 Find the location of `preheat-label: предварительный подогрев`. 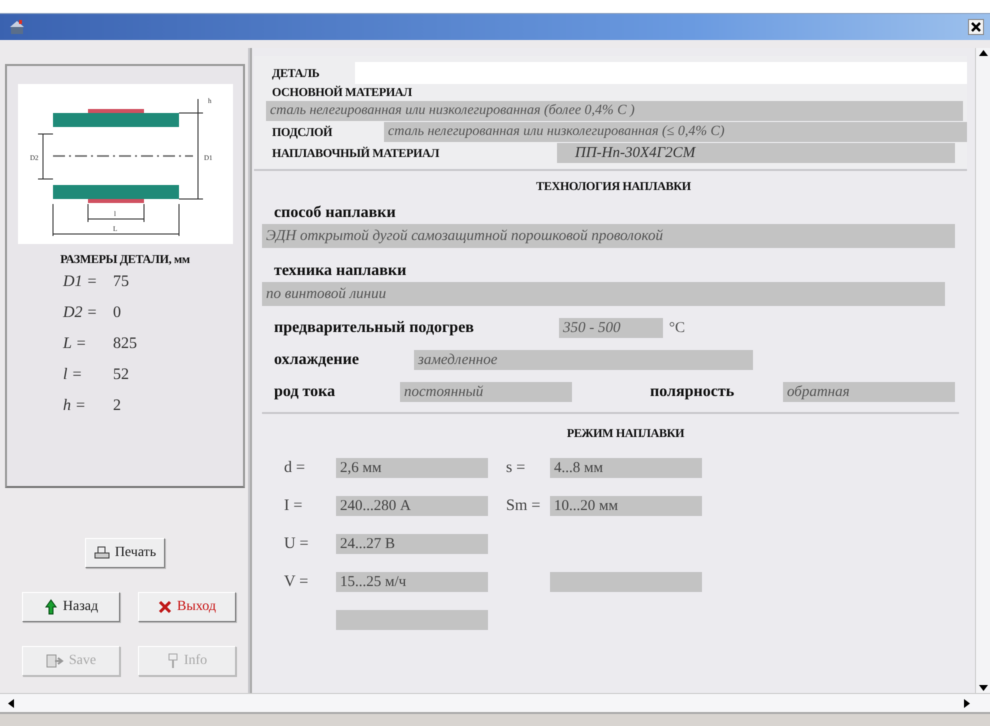

preheat-label: предварительный подогрев is located at coordinates (374, 328).